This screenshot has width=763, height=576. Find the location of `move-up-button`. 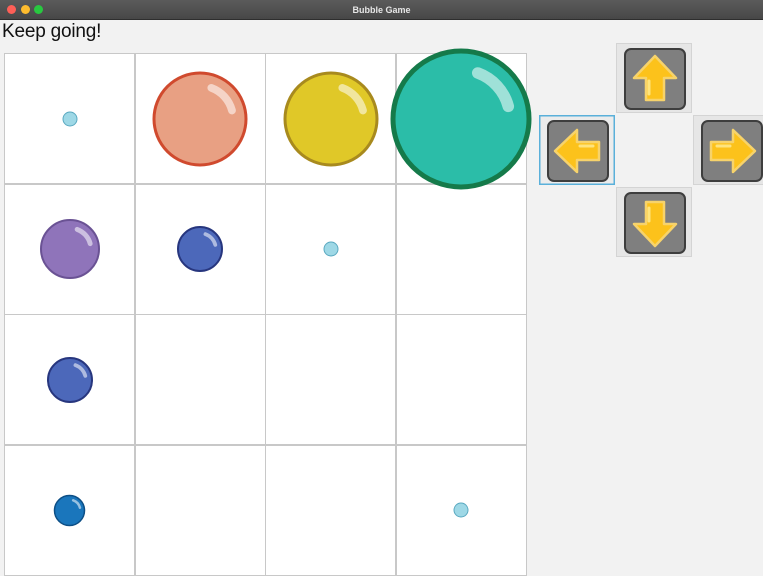

move-up-button is located at coordinates (654, 78).